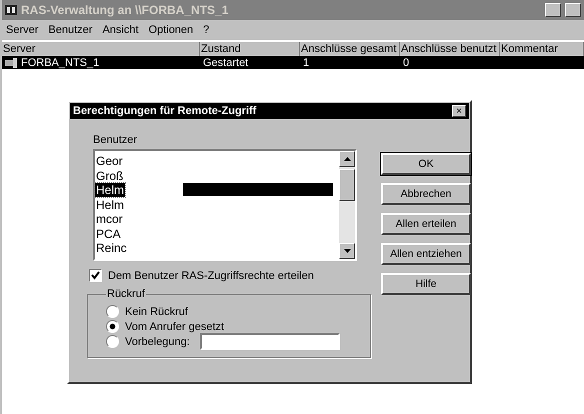 The image size is (584, 414). Describe the element at coordinates (347, 185) in the screenshot. I see `scroll-thumb` at that location.